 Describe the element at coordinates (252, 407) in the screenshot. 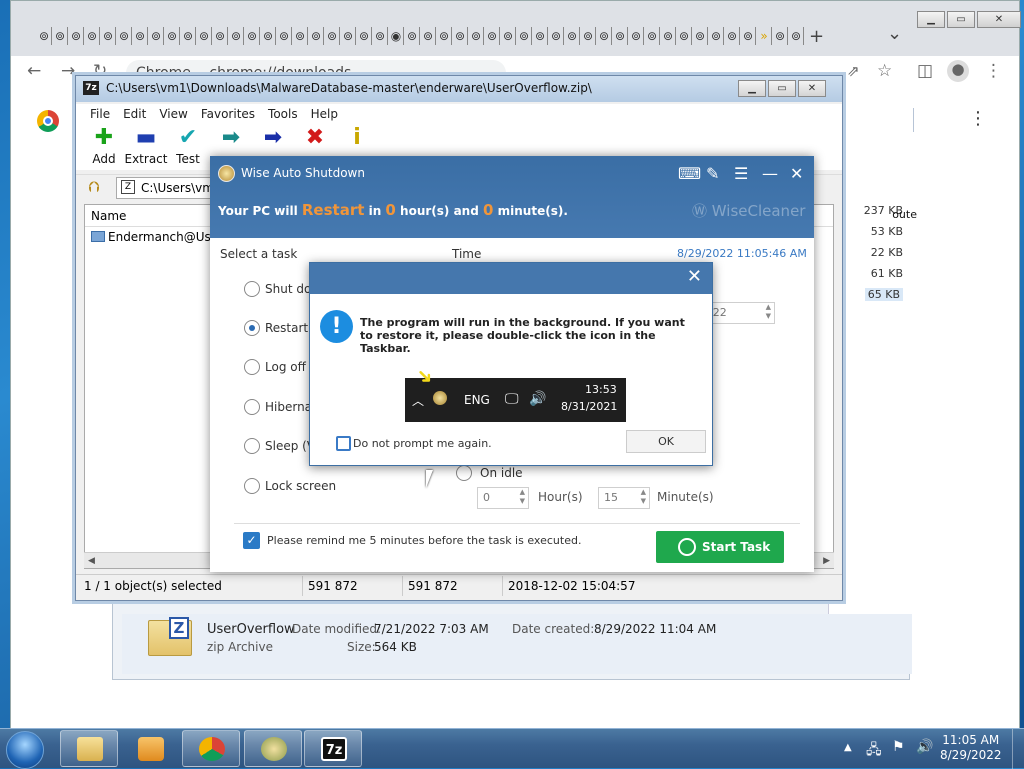

I see `radio-hibernate` at that location.